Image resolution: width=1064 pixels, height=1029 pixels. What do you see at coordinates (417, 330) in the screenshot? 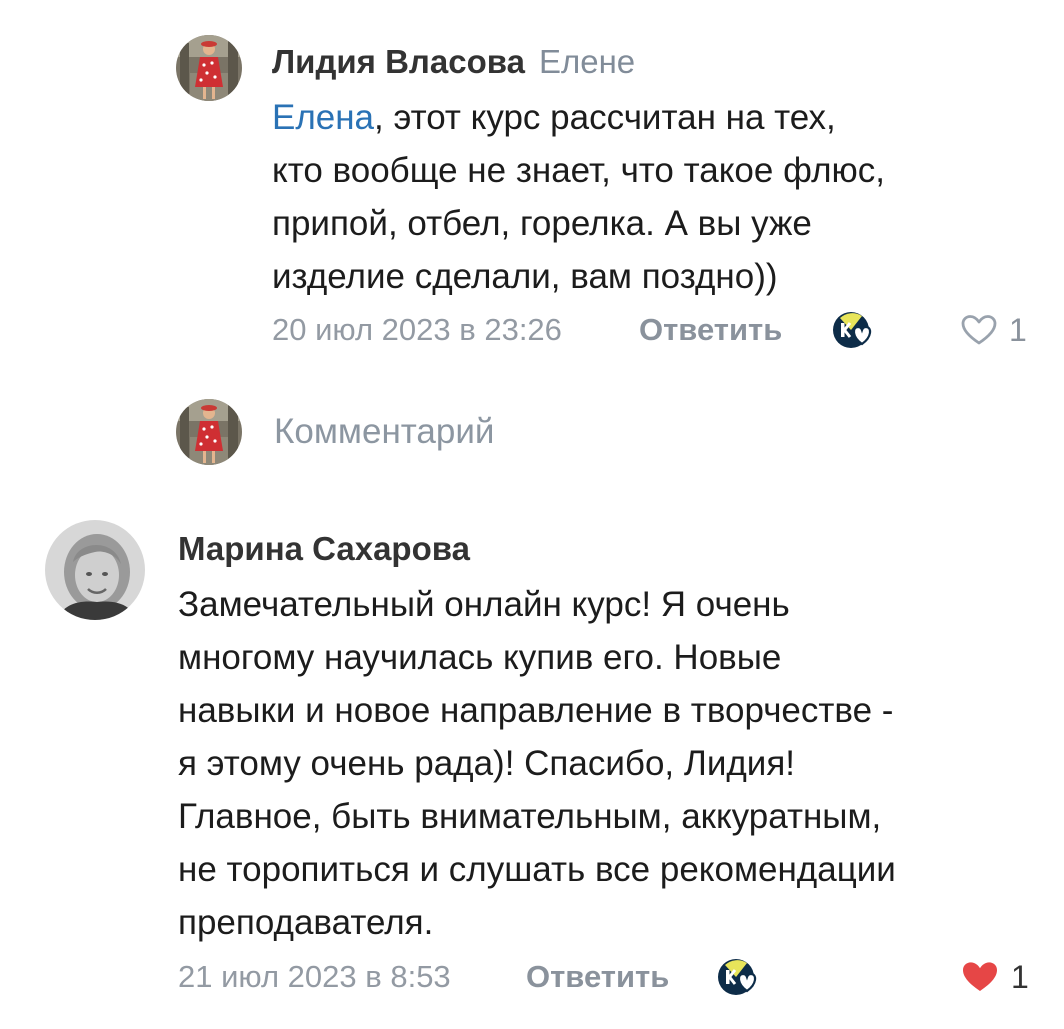
I see `comment-date: 20 июл 2023 в 23:26` at bounding box center [417, 330].